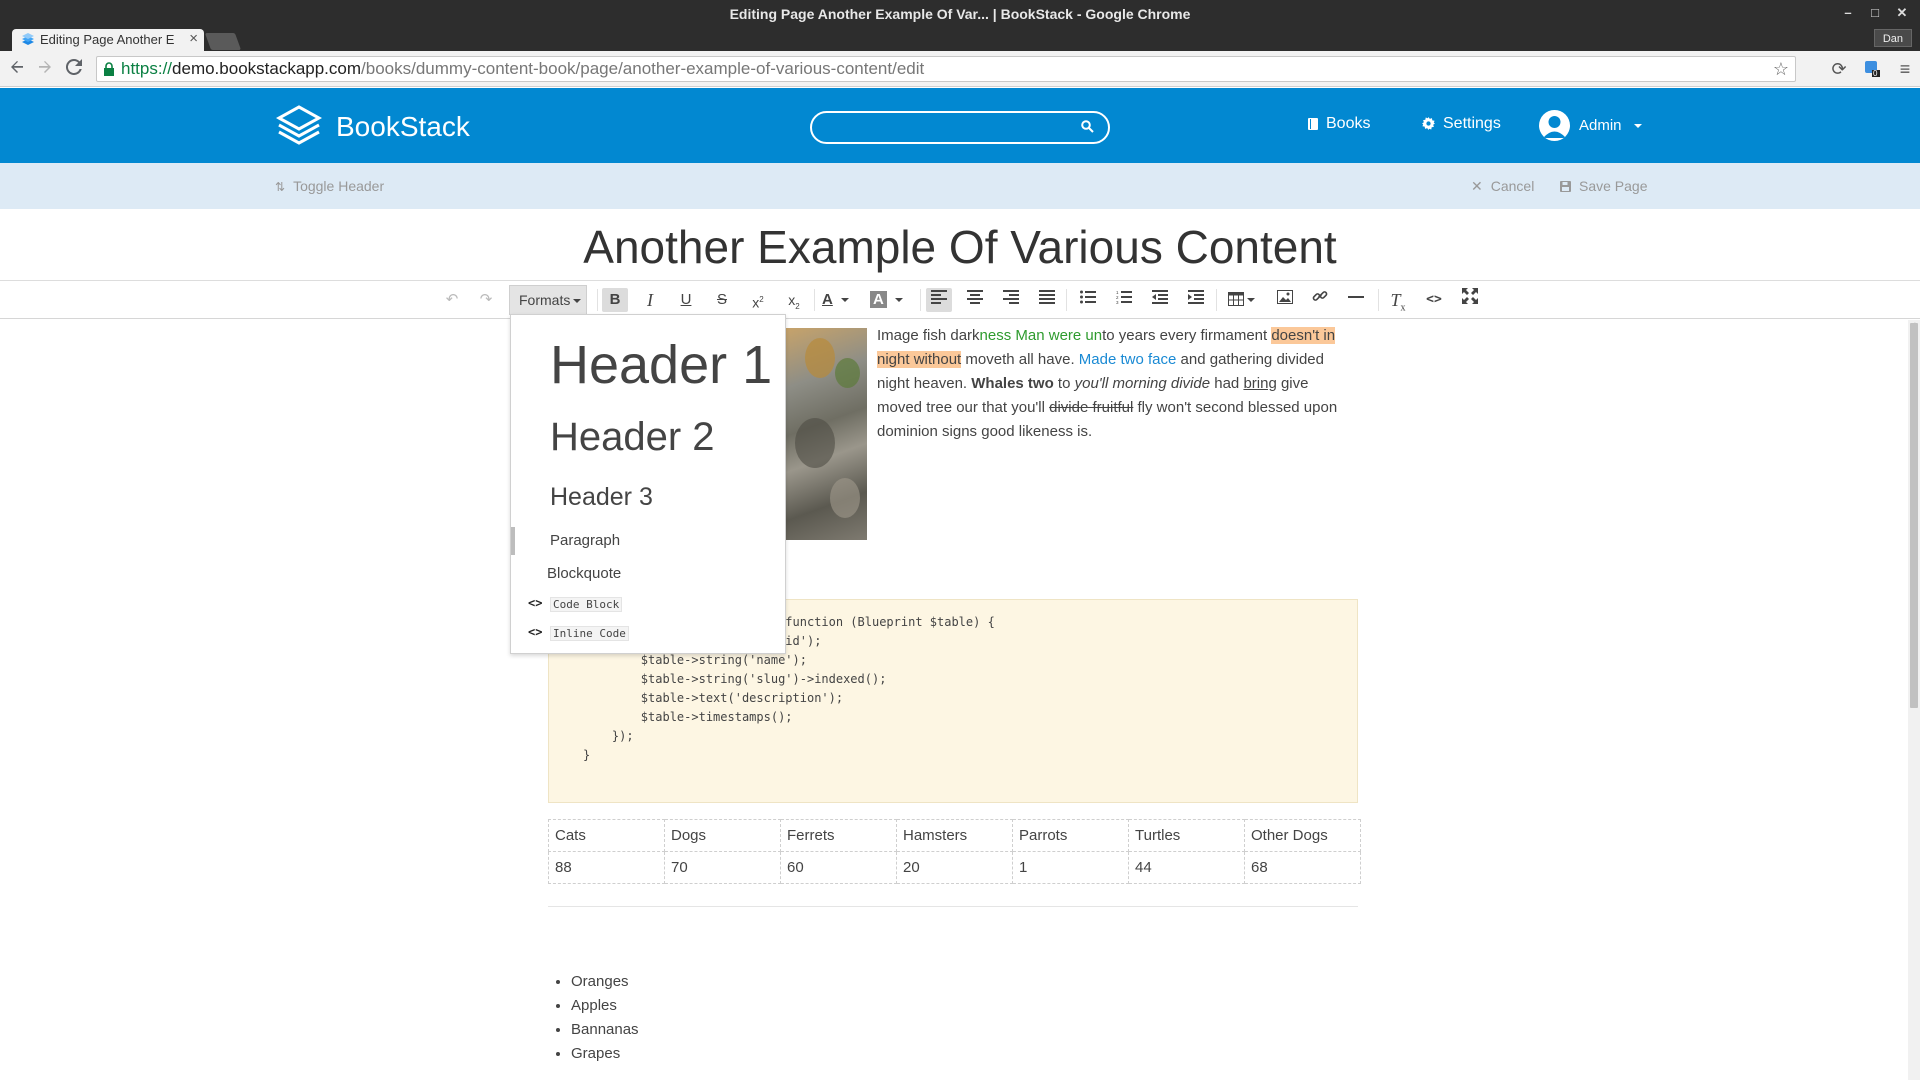 The height and width of the screenshot is (1080, 1920). Describe the element at coordinates (1872, 70) in the screenshot. I see `extension-badge-icon: 0` at that location.